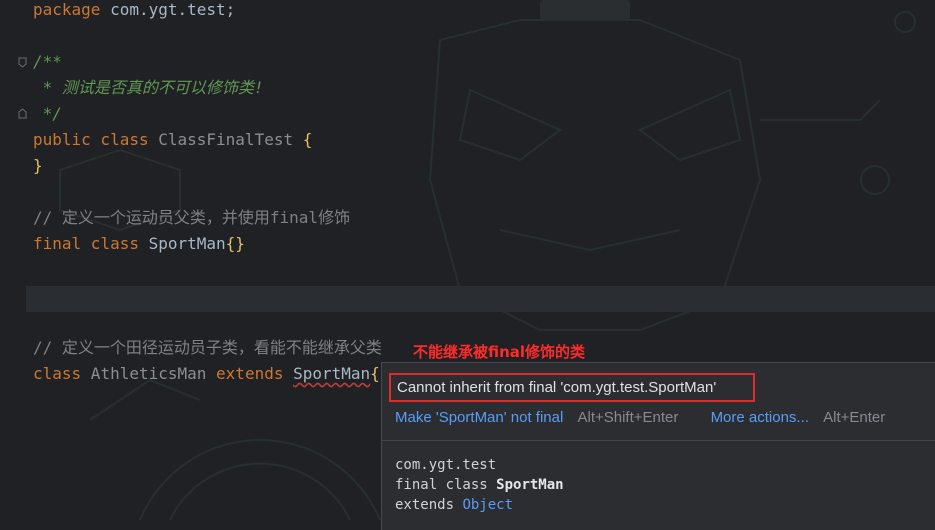 Image resolution: width=935 pixels, height=530 pixels. What do you see at coordinates (479, 417) in the screenshot?
I see `make-not-final-link: Make 'SportMan' not final` at bounding box center [479, 417].